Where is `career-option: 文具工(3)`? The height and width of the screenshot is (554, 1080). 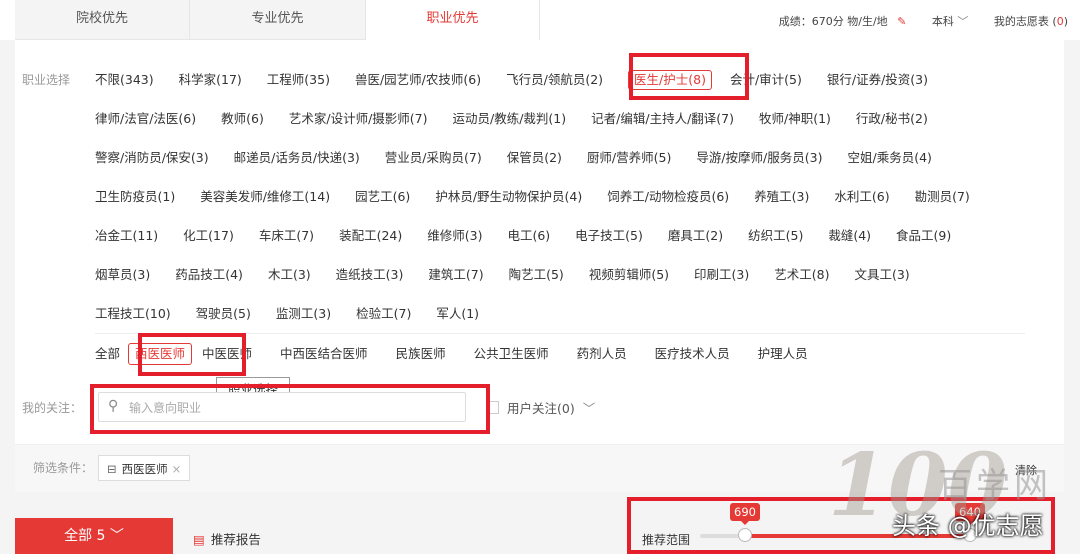
career-option: 文具工(3) is located at coordinates (881, 275).